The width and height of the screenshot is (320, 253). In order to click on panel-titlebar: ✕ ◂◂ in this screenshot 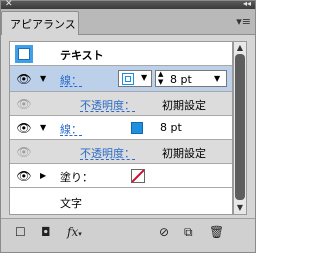, I will do `click(128, 4)`.